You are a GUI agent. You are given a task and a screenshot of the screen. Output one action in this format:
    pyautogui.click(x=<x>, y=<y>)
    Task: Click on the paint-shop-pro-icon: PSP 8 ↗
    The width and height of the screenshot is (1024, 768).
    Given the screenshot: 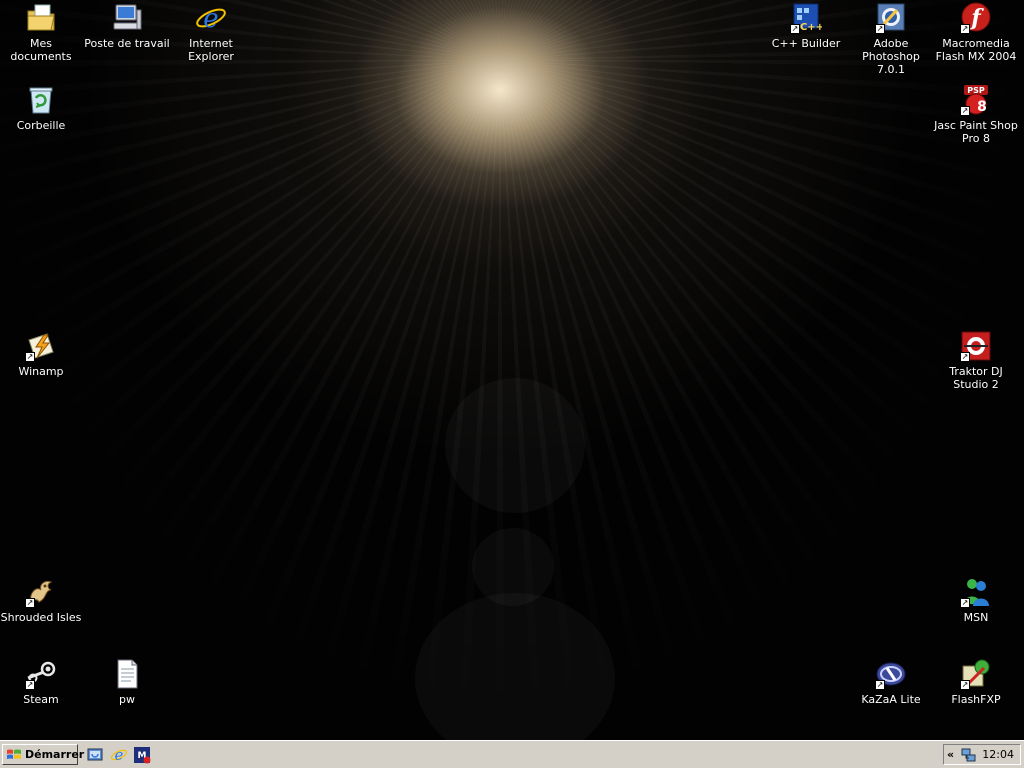 What is the action you would take?
    pyautogui.click(x=976, y=100)
    